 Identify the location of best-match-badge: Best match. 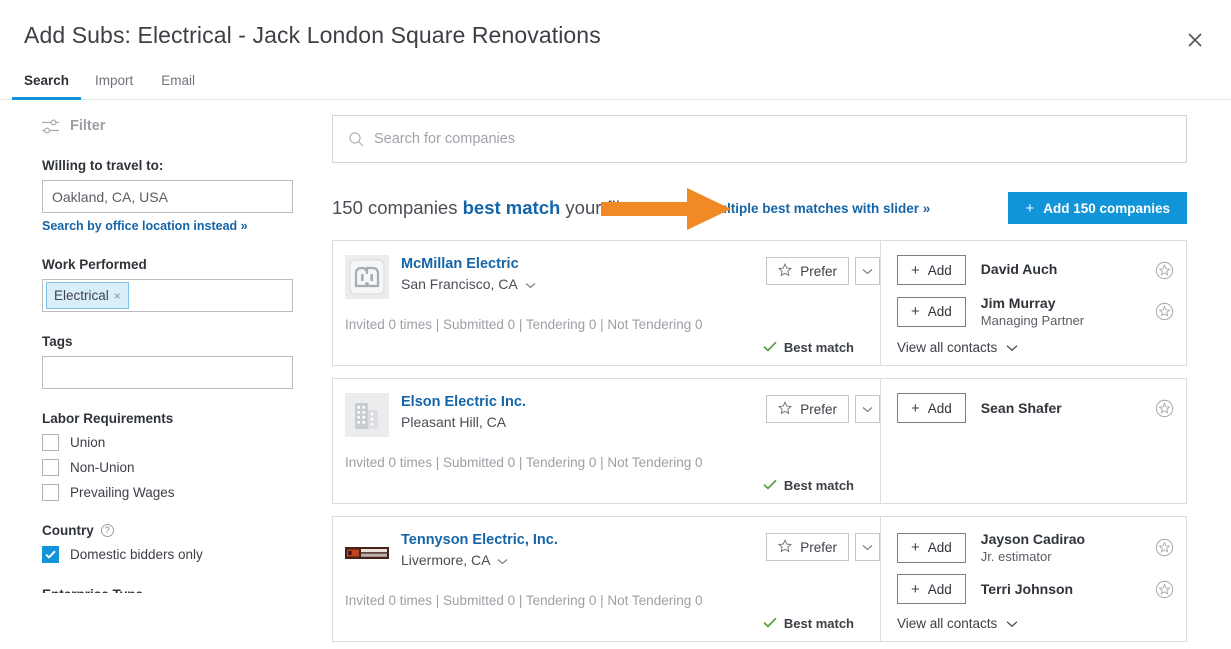
(612, 347).